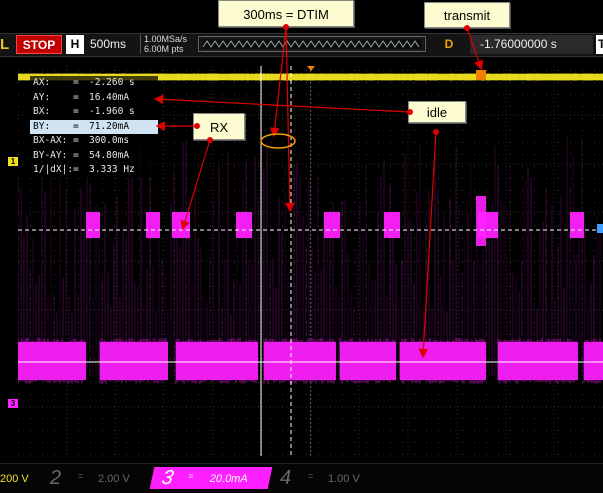 The image size is (603, 493). What do you see at coordinates (81, 155) in the screenshot?
I see `measure-by-ay: BY-AY: = 54.80mA` at bounding box center [81, 155].